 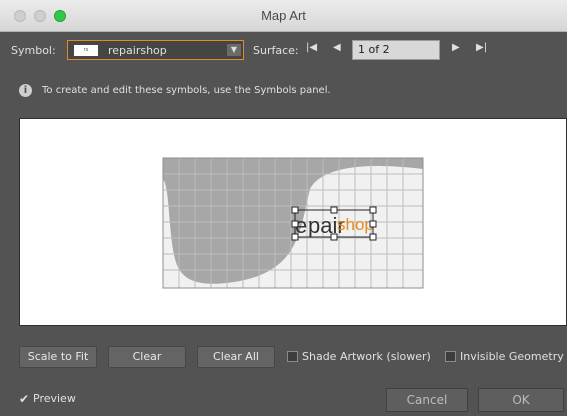 What do you see at coordinates (33, 50) in the screenshot?
I see `symbol-label: Symbol:` at bounding box center [33, 50].